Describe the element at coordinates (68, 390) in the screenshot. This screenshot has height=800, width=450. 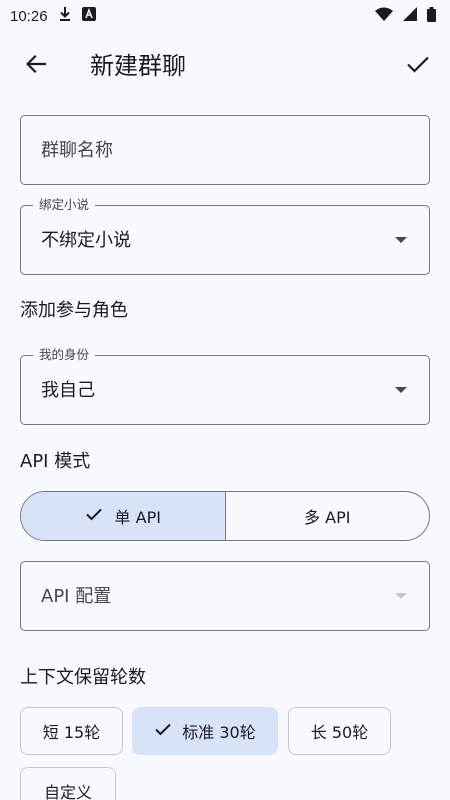
I see `my-identity-value: 我自己` at that location.